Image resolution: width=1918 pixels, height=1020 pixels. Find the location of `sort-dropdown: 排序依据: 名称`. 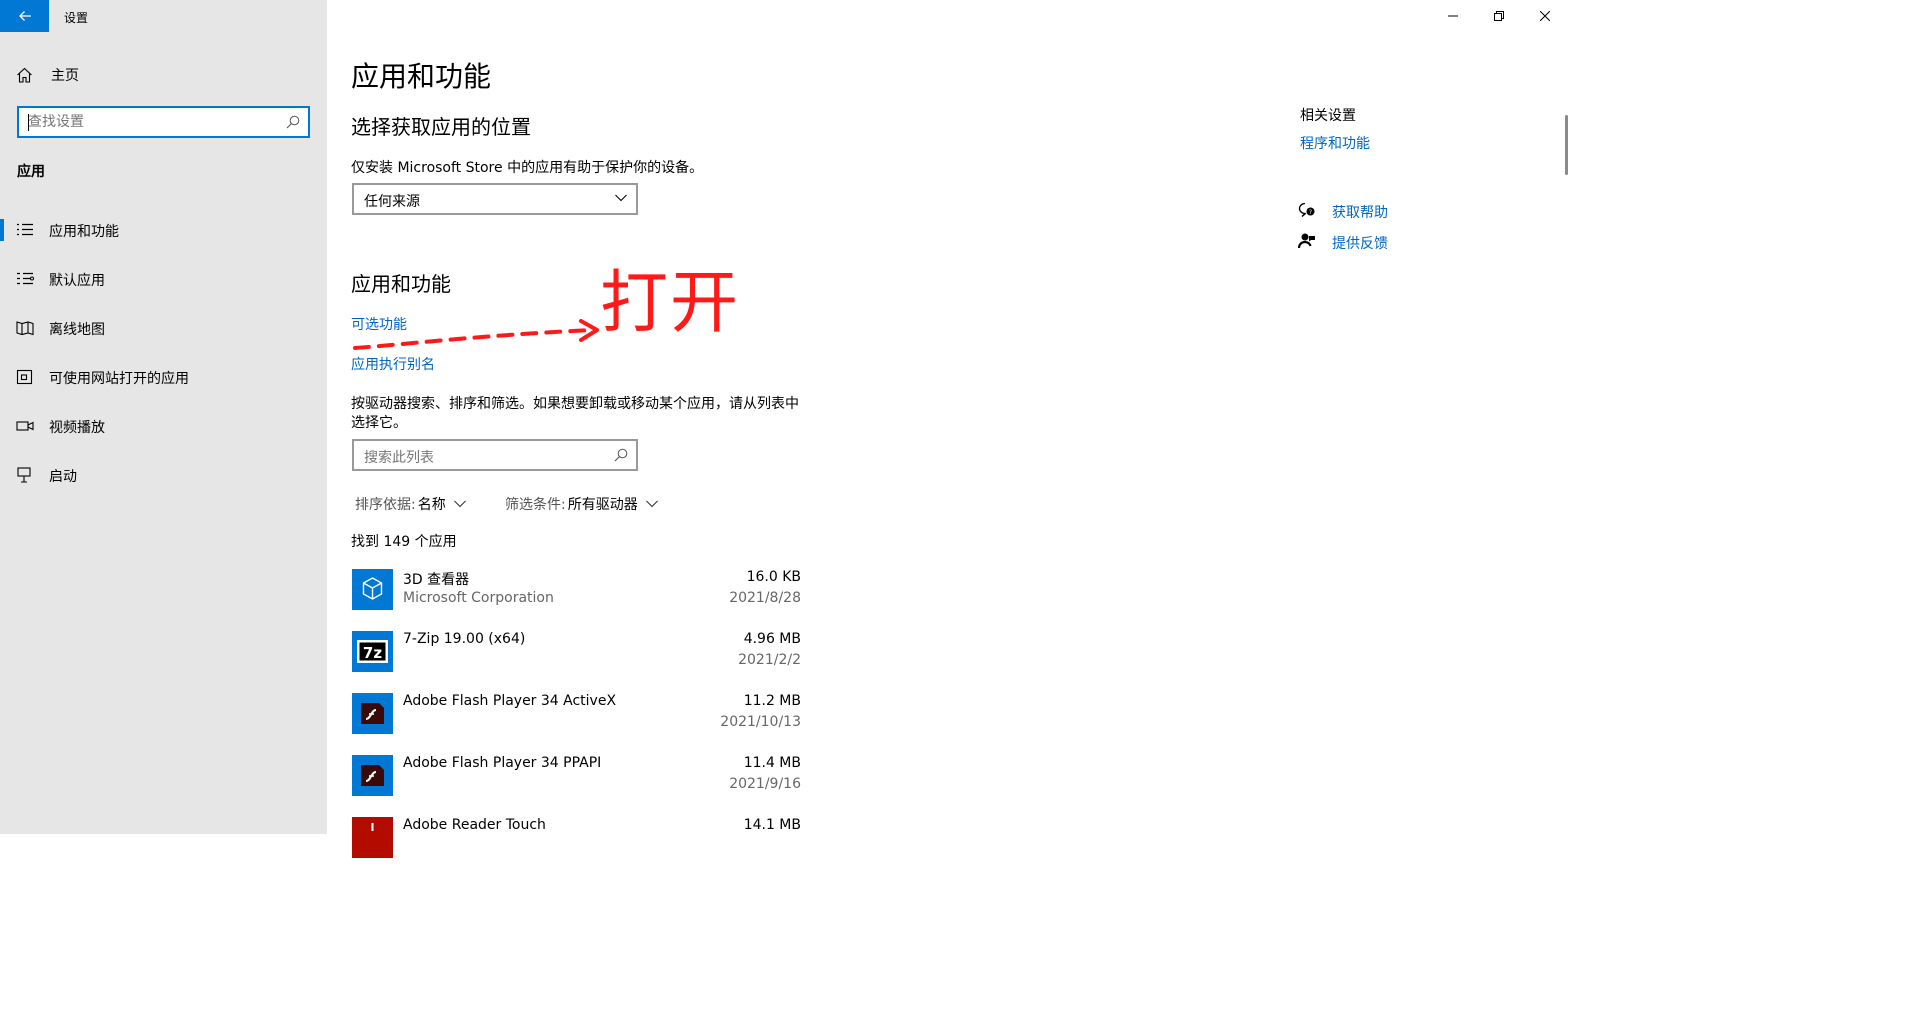

sort-dropdown: 排序依据: 名称 is located at coordinates (410, 504).